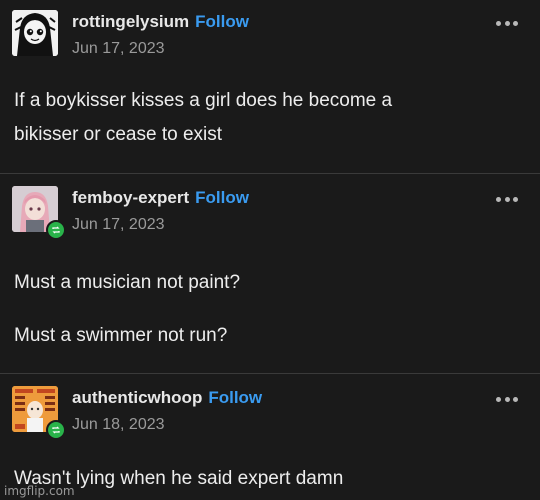  Describe the element at coordinates (39, 491) in the screenshot. I see `watermark: imgflip.com` at that location.